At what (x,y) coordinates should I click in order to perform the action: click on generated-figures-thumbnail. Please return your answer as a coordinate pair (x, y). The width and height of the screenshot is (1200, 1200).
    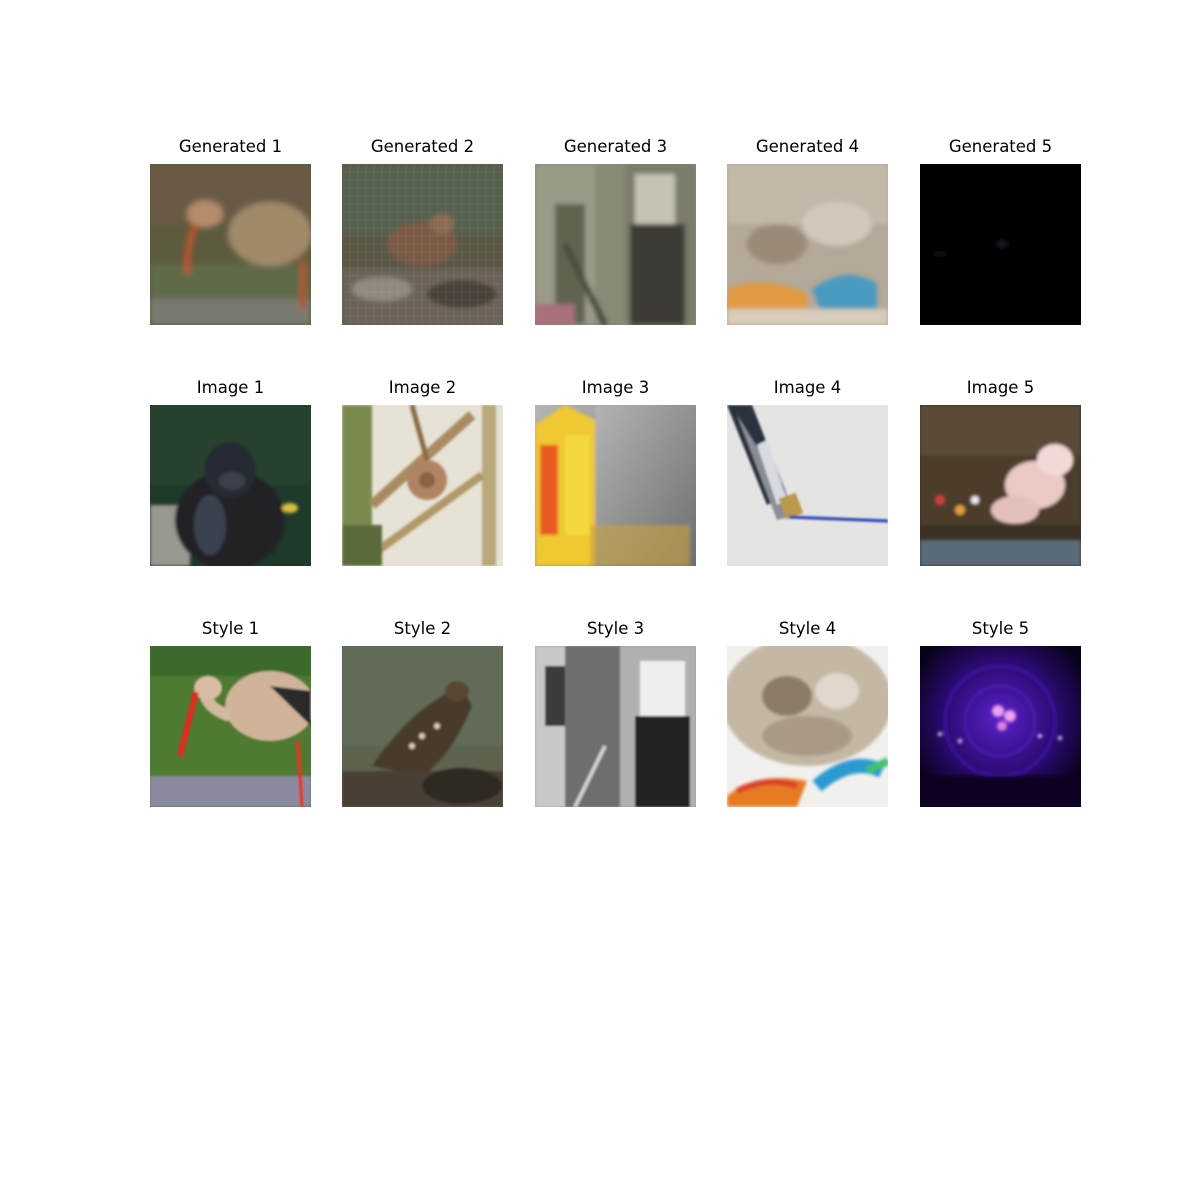
    Looking at the image, I should click on (615, 244).